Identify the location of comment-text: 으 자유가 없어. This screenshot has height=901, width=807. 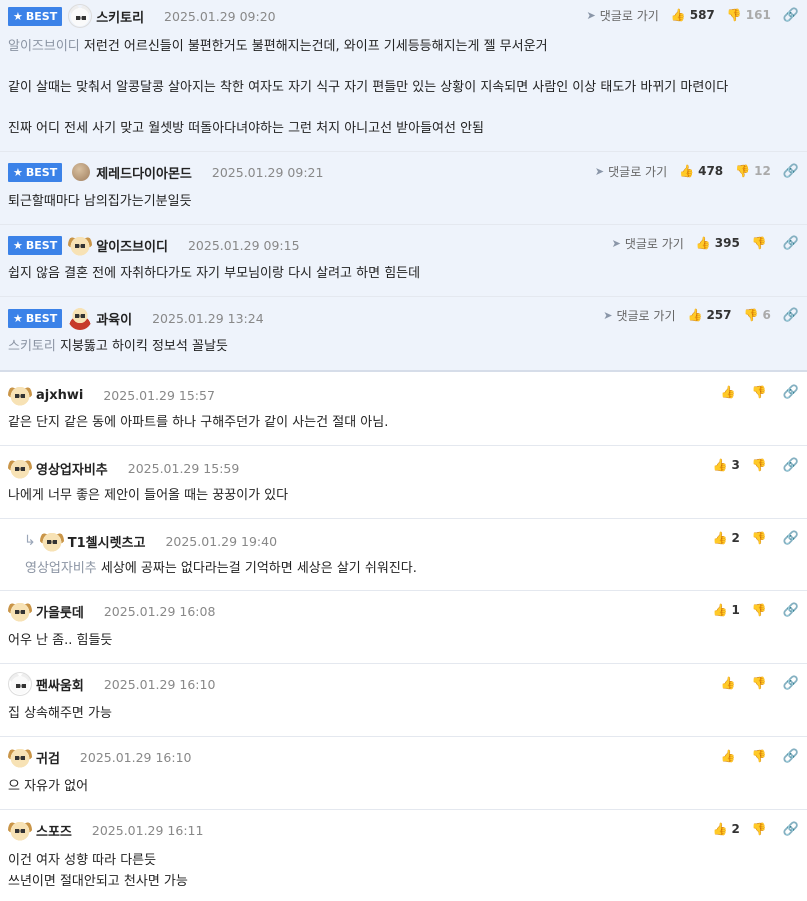
(48, 786).